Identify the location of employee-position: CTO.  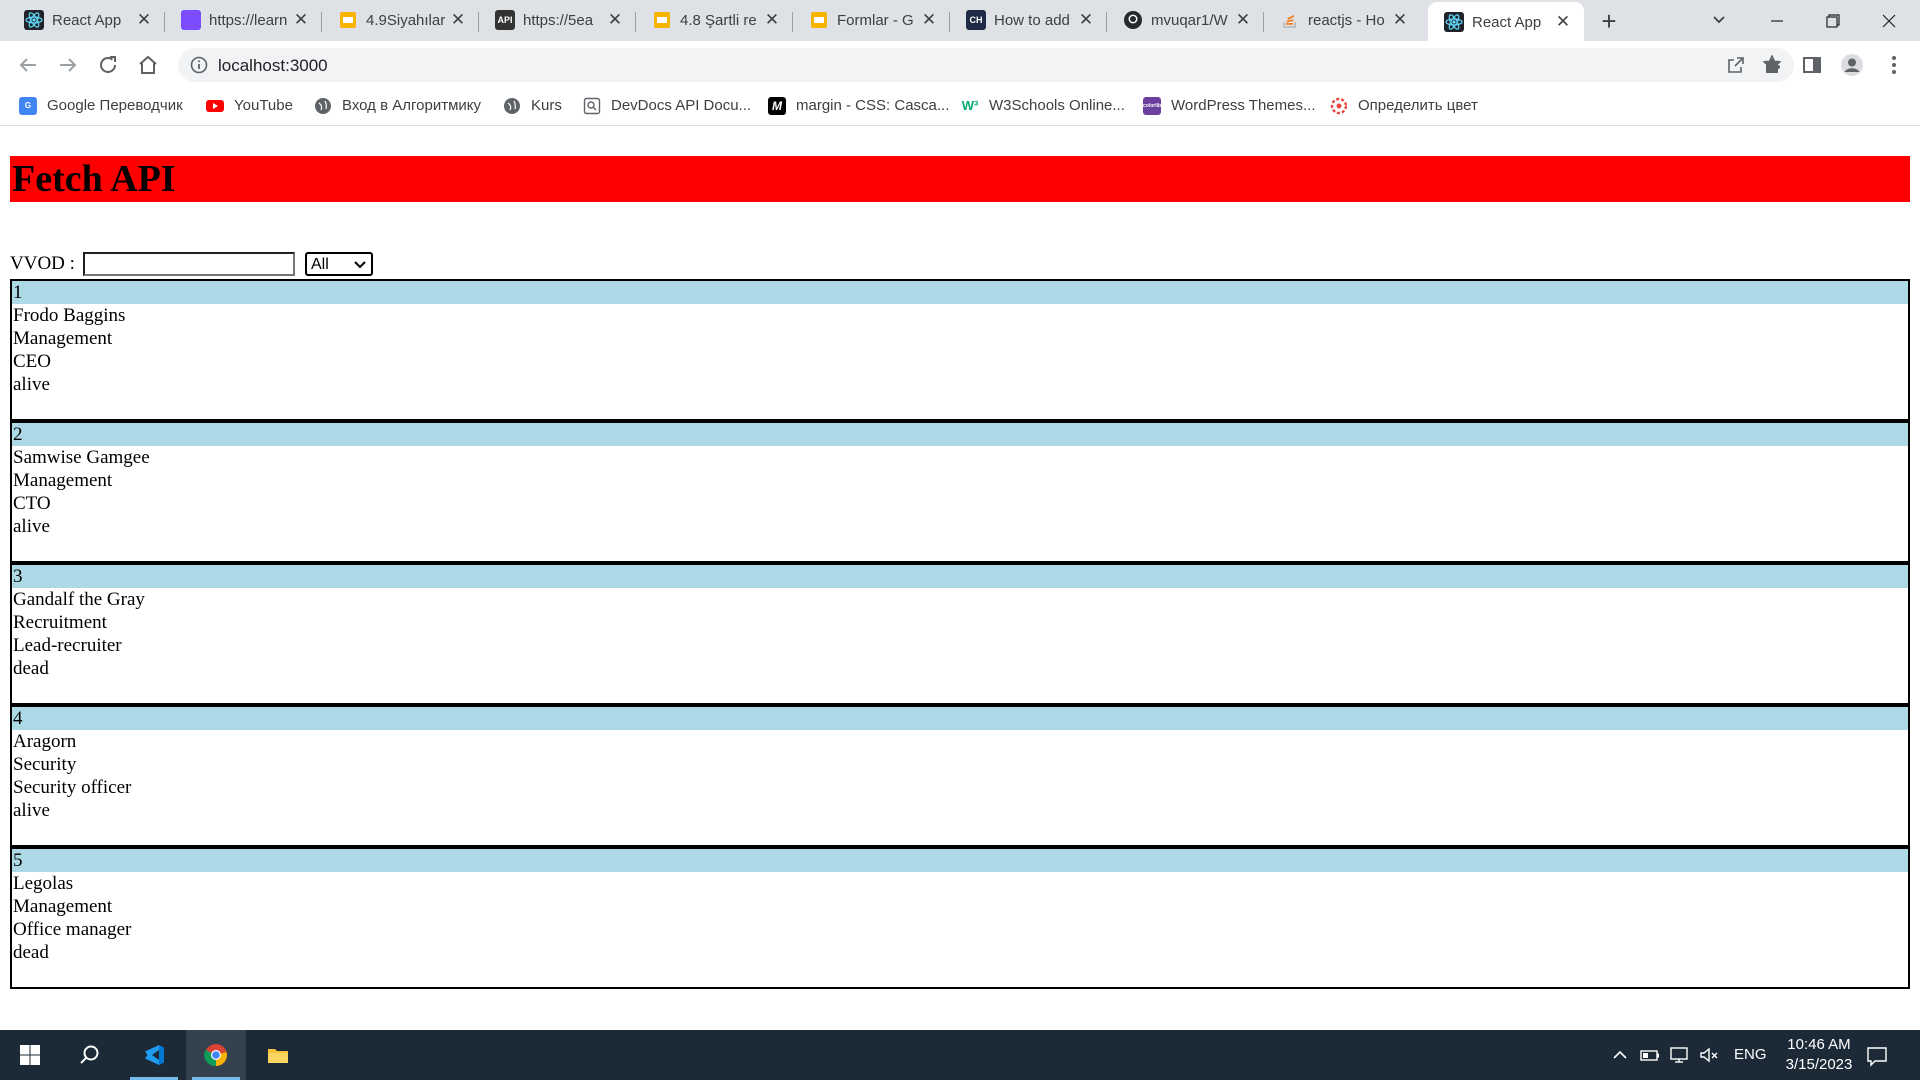
(32, 503).